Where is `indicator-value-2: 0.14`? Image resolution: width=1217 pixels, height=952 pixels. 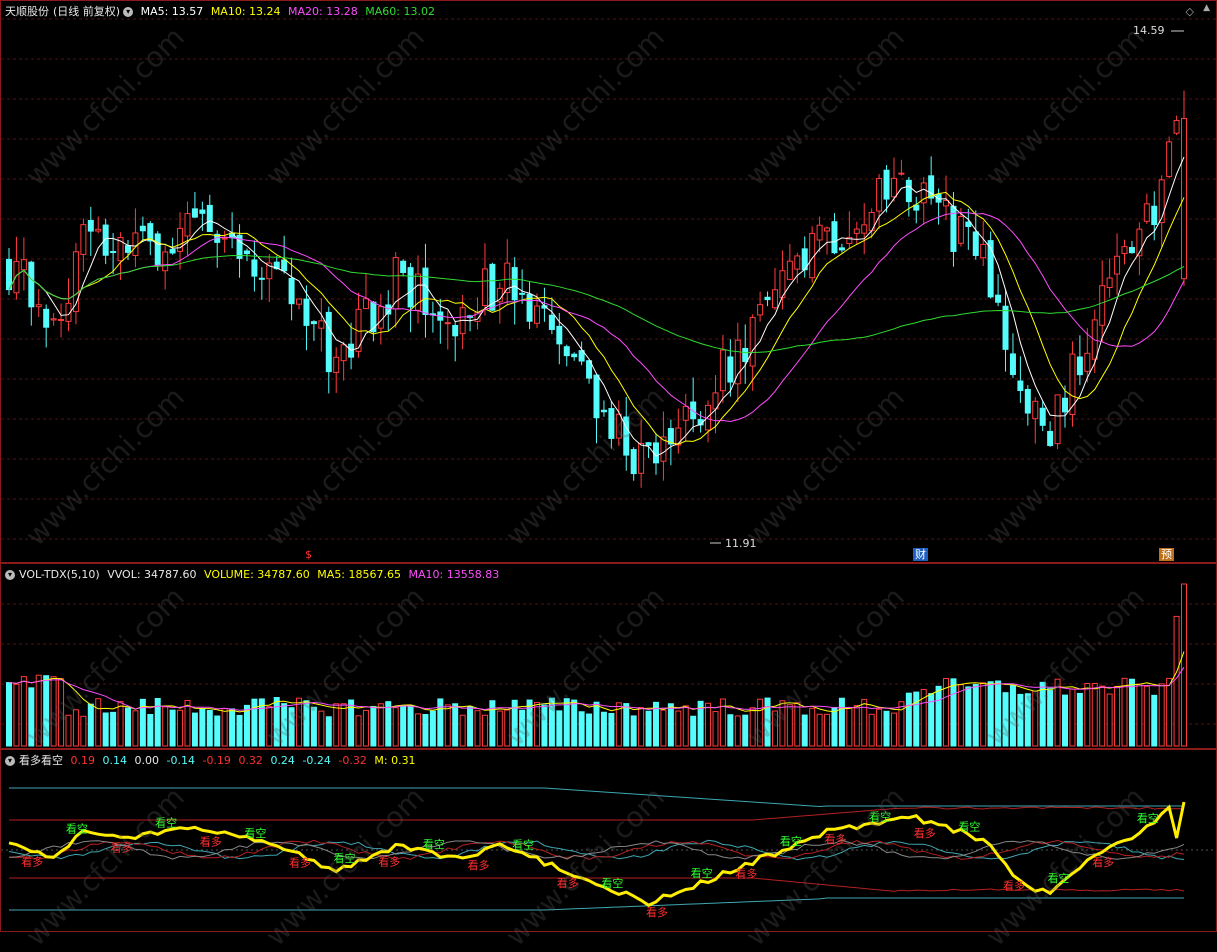
indicator-value-2: 0.14 is located at coordinates (115, 760).